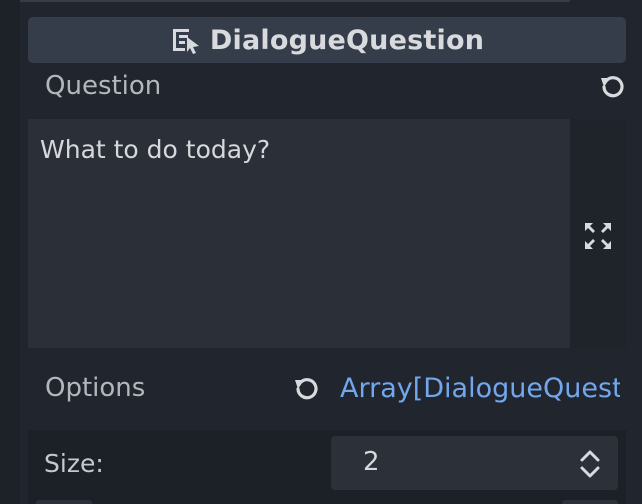  Describe the element at coordinates (347, 40) in the screenshot. I see `resource-title: DialogueQuestion` at that location.